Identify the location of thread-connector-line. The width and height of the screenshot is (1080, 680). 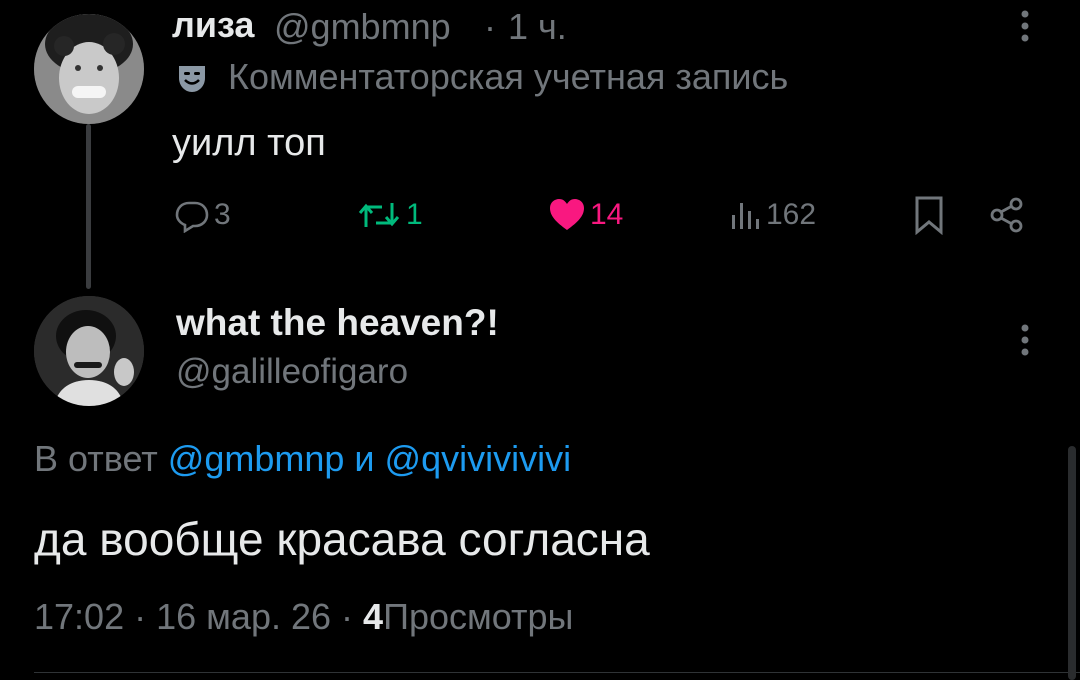
(88, 206).